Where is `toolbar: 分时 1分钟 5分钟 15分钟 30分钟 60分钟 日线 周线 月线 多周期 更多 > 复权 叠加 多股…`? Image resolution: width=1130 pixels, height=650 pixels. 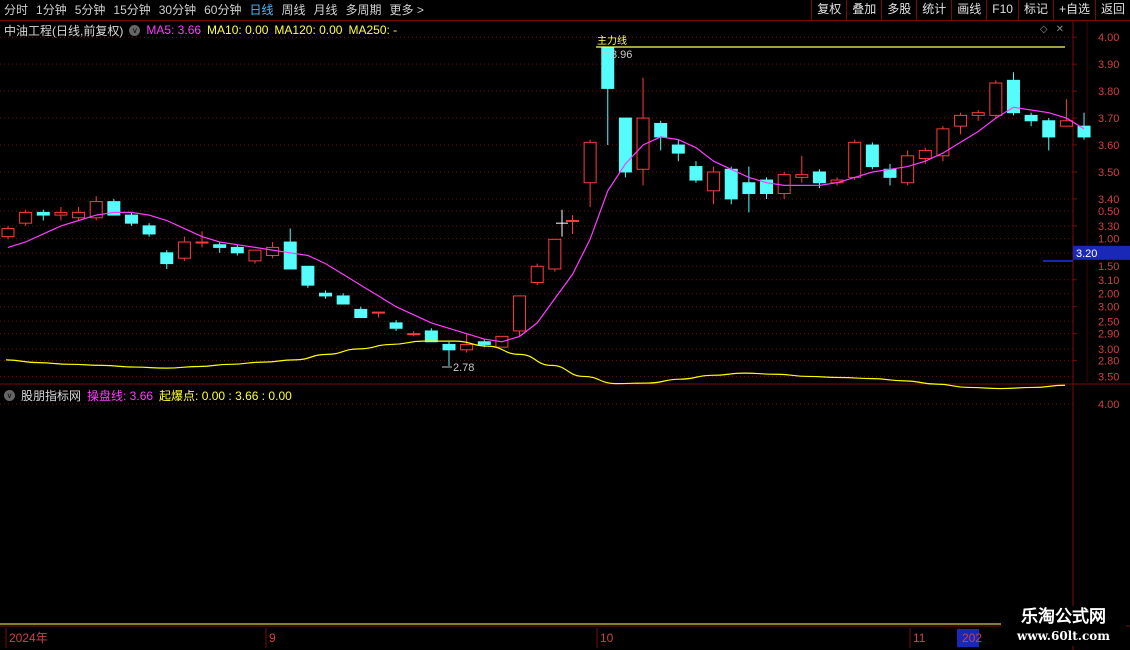
toolbar: 分时 1分钟 5分钟 15分钟 30分钟 60分钟 日线 周线 月线 多周期 更多 > 复权 叠加 多股… is located at coordinates (565, 10).